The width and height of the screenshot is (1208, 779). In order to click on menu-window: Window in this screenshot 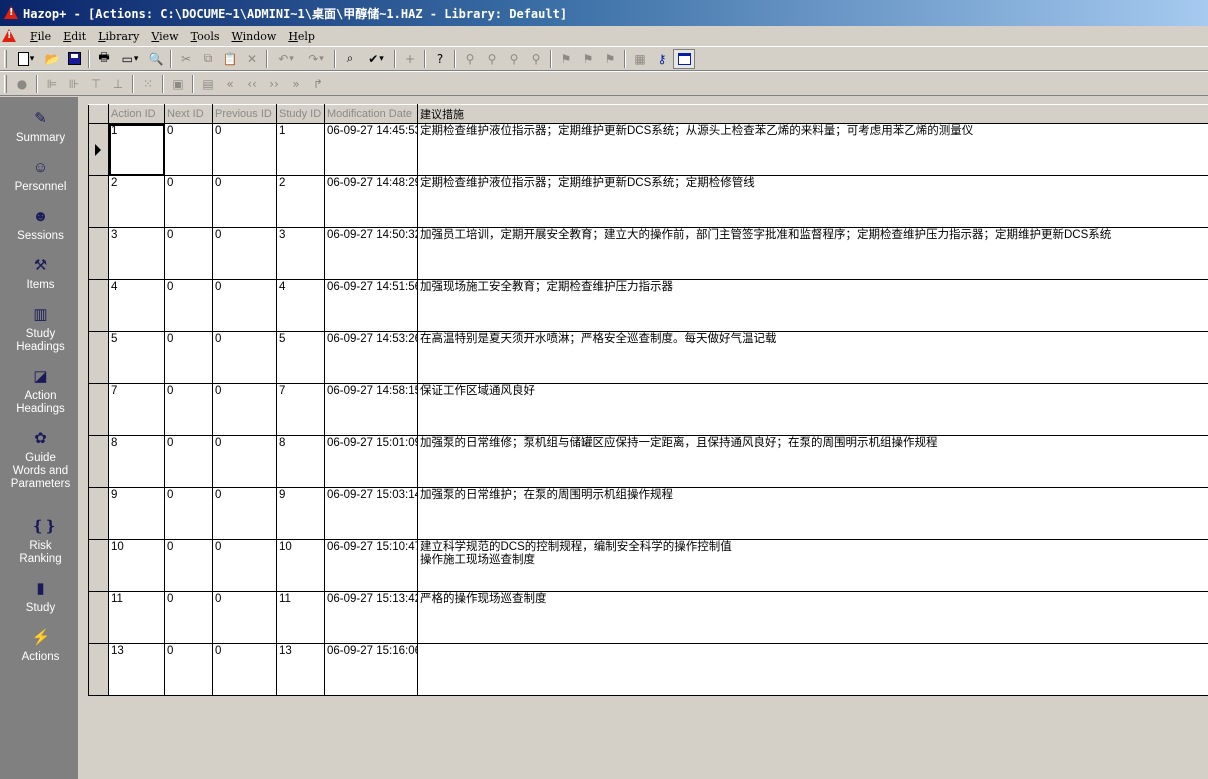, I will do `click(254, 36)`.